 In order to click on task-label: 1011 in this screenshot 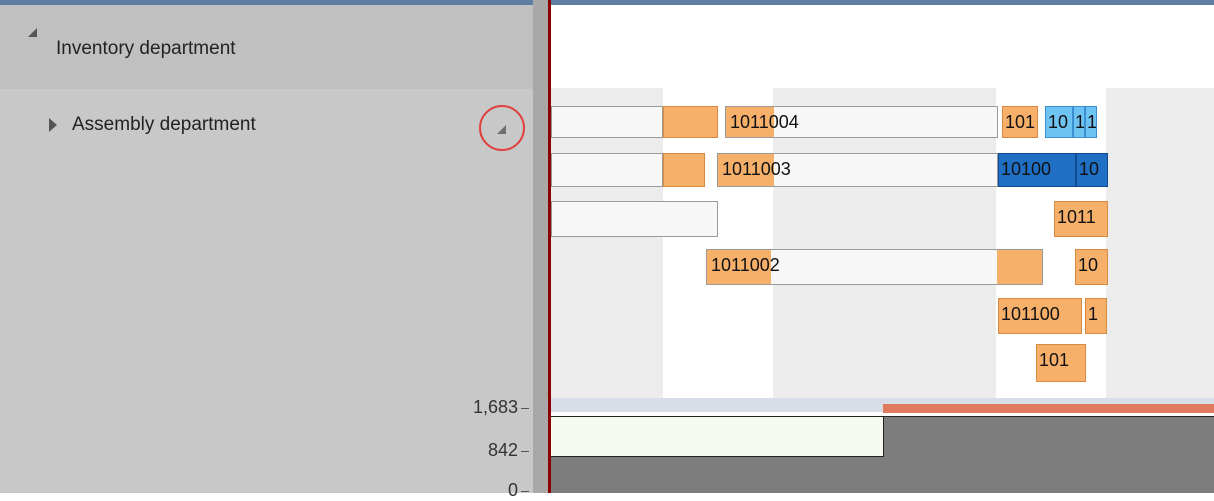, I will do `click(1076, 217)`.